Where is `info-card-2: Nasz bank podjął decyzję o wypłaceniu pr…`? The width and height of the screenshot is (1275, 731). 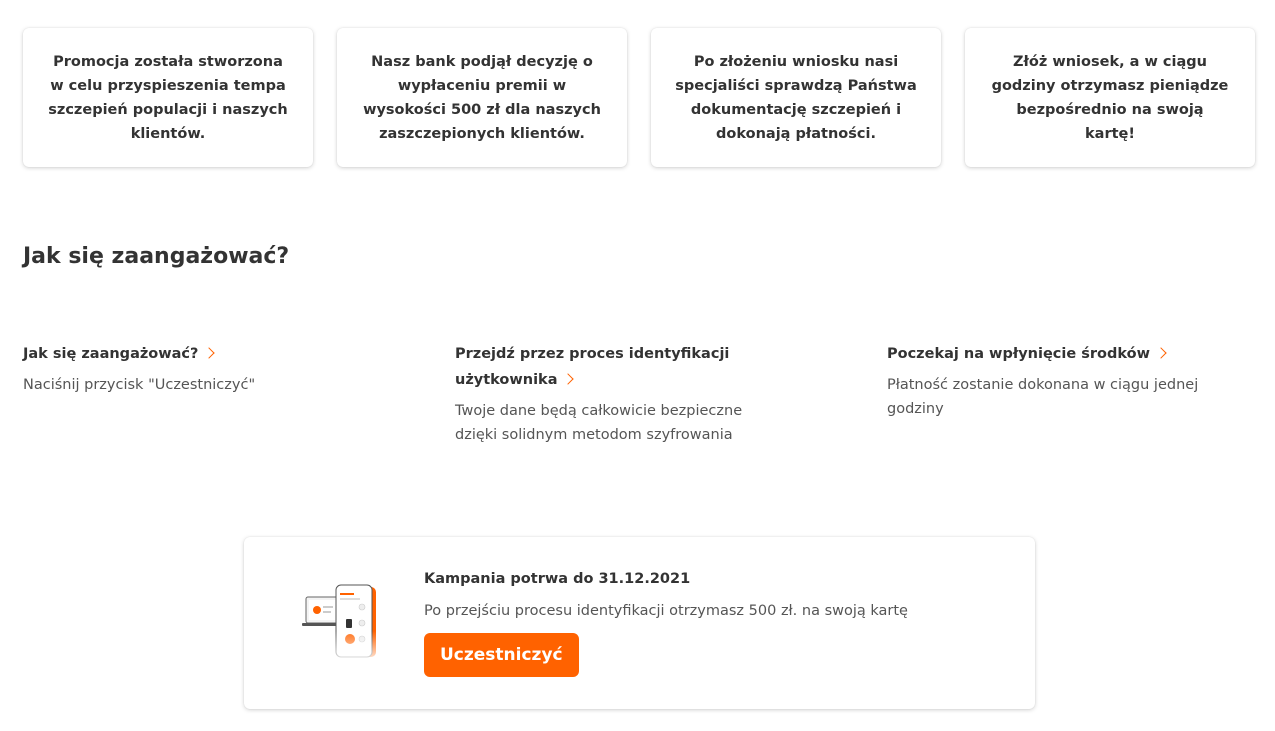 info-card-2: Nasz bank podjął decyzję o wypłaceniu pr… is located at coordinates (482, 97).